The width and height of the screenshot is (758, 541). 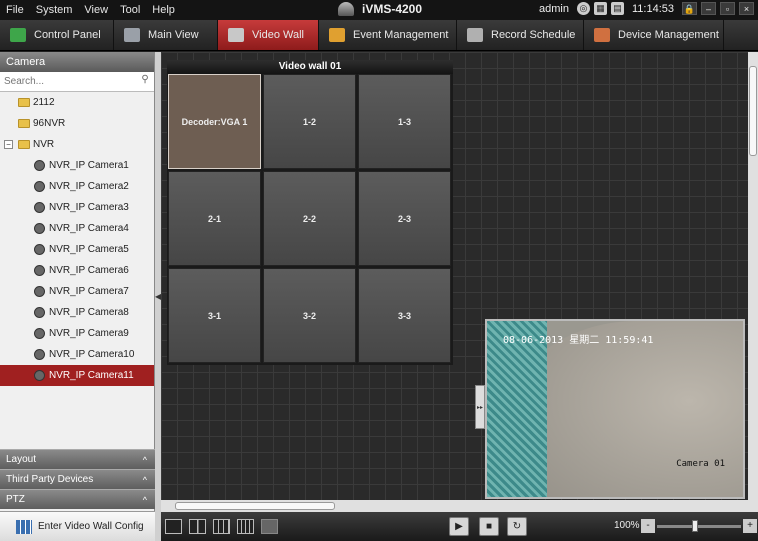 What do you see at coordinates (517, 526) in the screenshot?
I see `refresh-button: ↻` at bounding box center [517, 526].